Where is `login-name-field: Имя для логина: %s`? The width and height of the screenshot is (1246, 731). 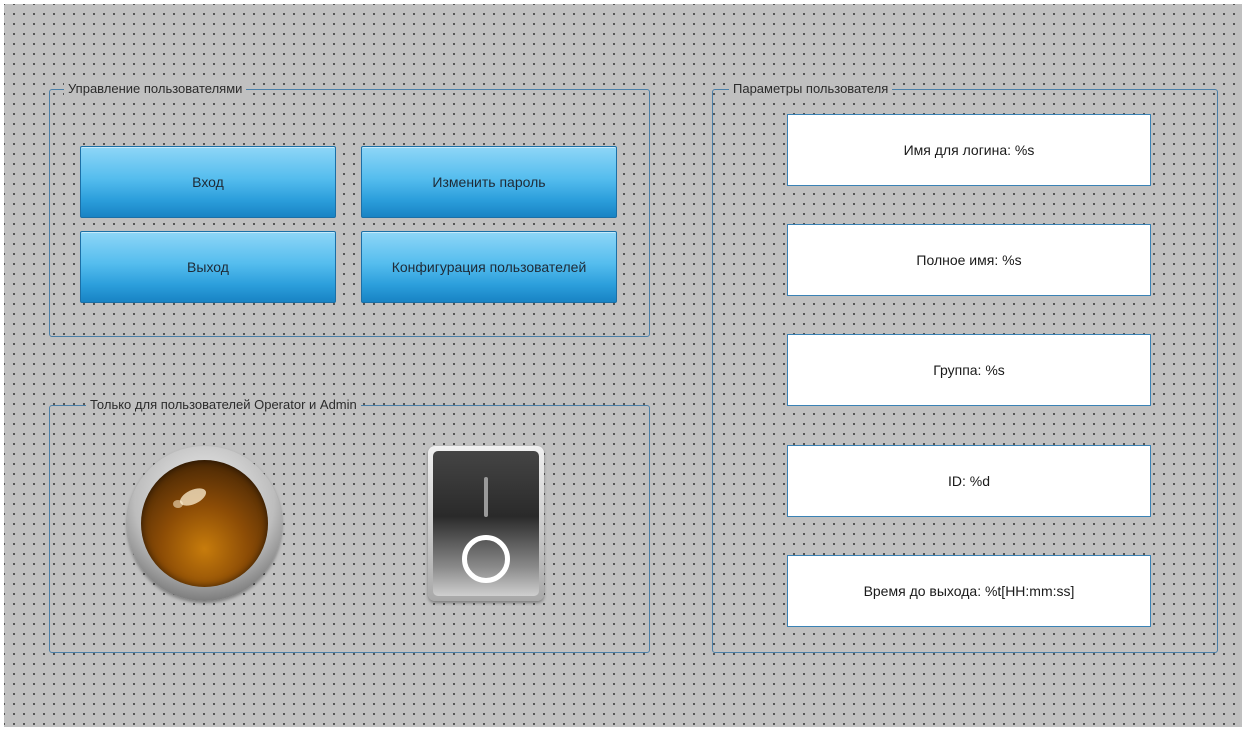
login-name-field: Имя для логина: %s is located at coordinates (969, 150).